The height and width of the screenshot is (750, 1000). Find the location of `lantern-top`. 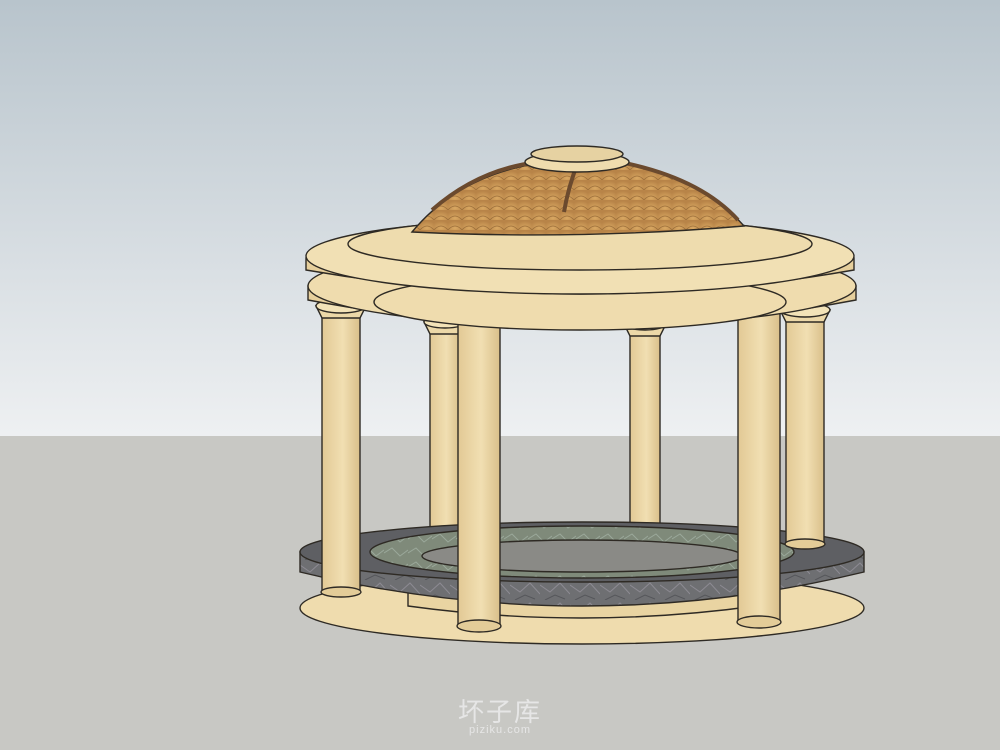

lantern-top is located at coordinates (577, 154).